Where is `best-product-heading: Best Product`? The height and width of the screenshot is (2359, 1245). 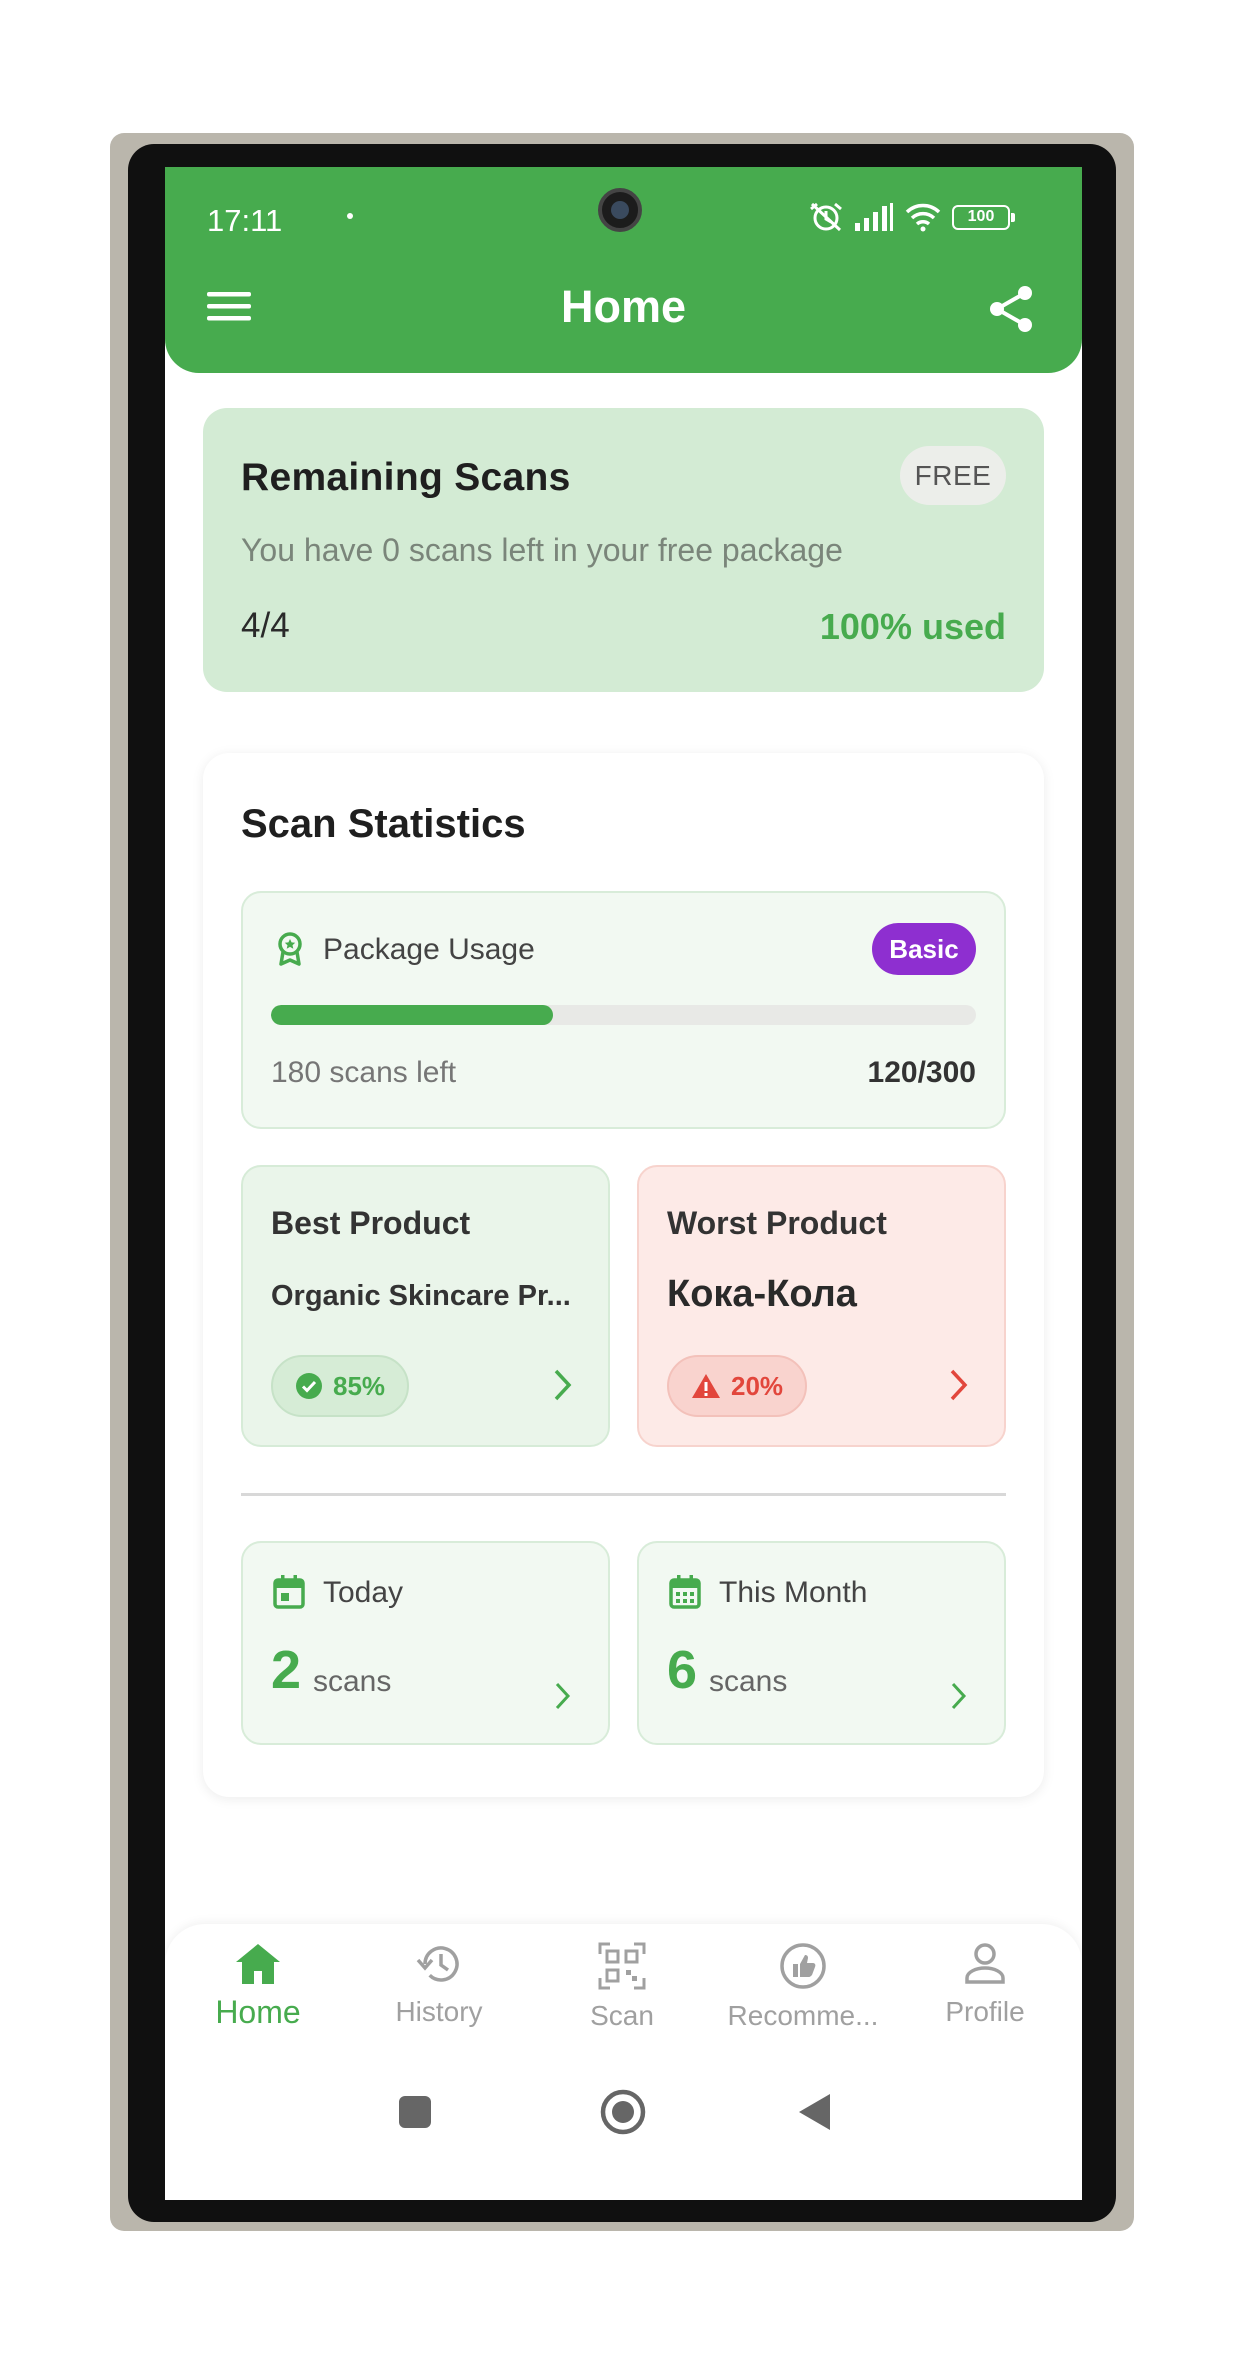
best-product-heading: Best Product is located at coordinates (371, 1223).